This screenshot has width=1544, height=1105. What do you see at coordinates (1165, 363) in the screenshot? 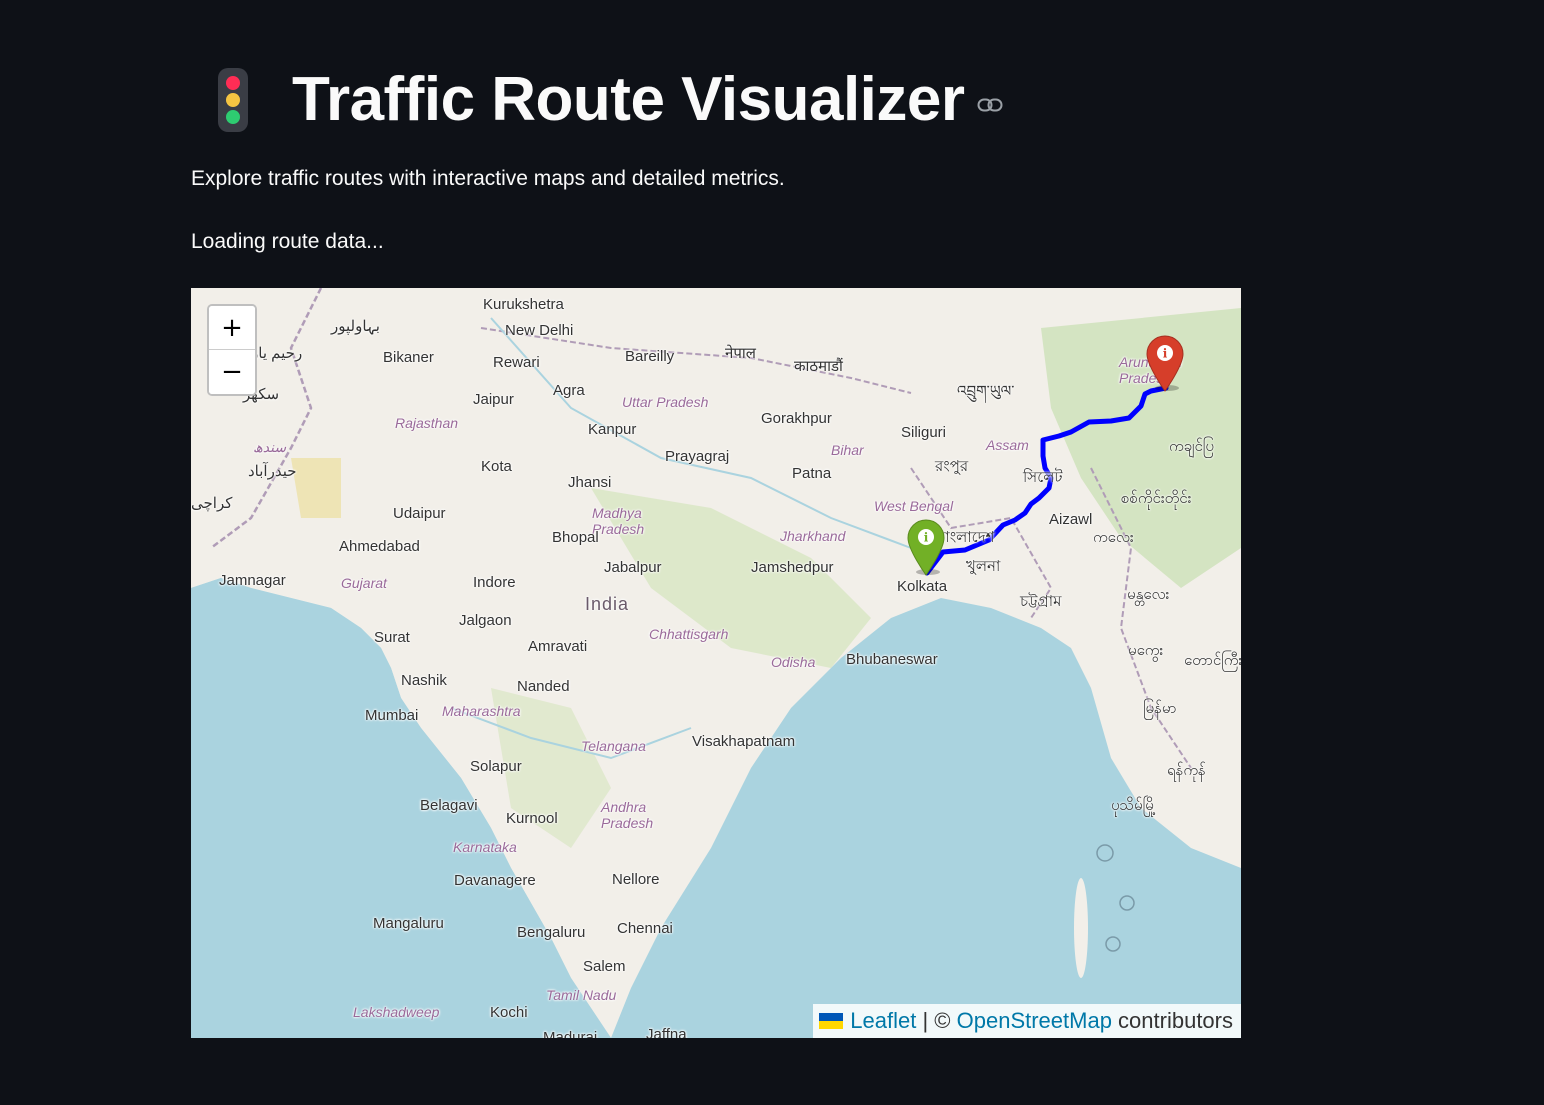
I see `end-marker: i` at bounding box center [1165, 363].